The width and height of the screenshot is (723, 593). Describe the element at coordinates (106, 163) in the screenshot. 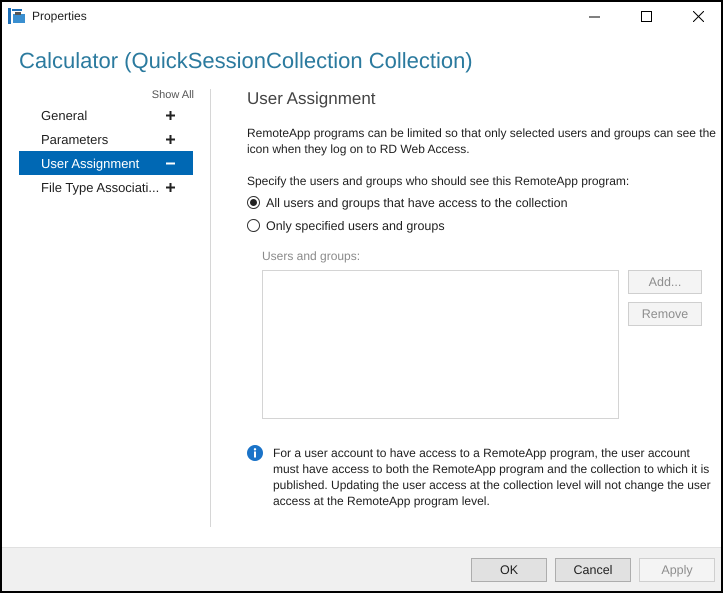

I see `sidebar-item: User Assignment` at that location.